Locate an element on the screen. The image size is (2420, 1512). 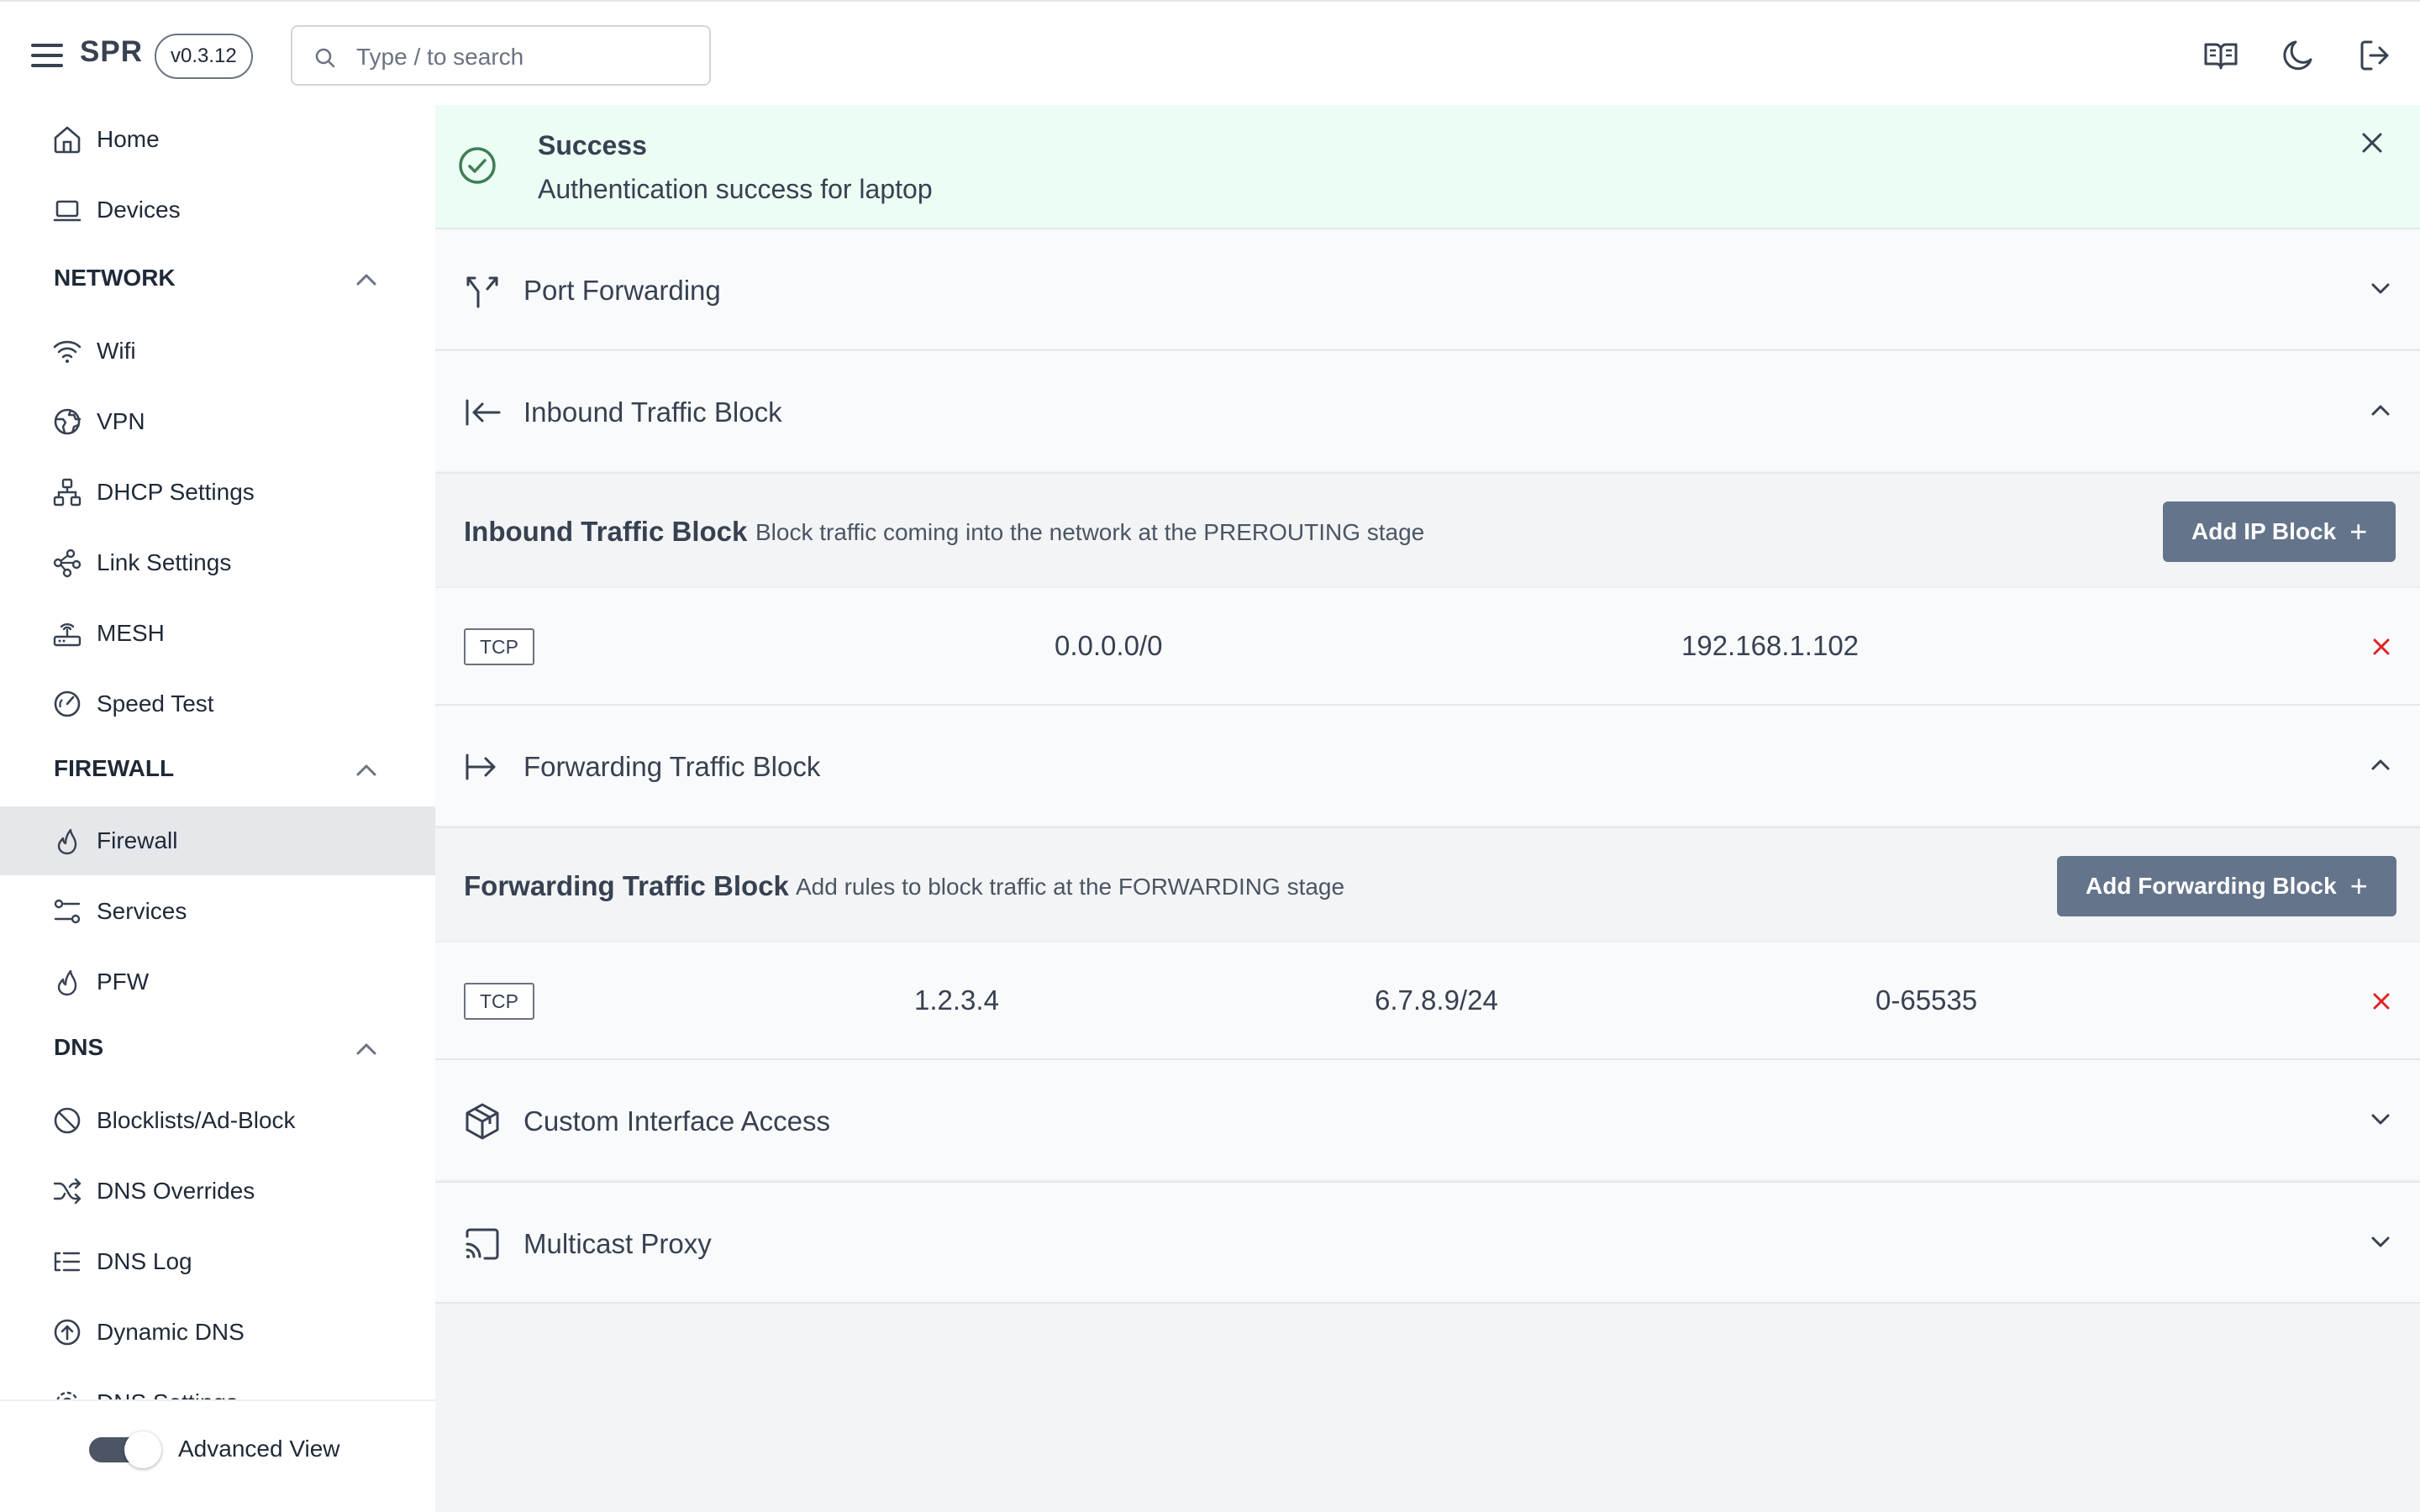
sidebar-item-label: Devices is located at coordinates (139, 210).